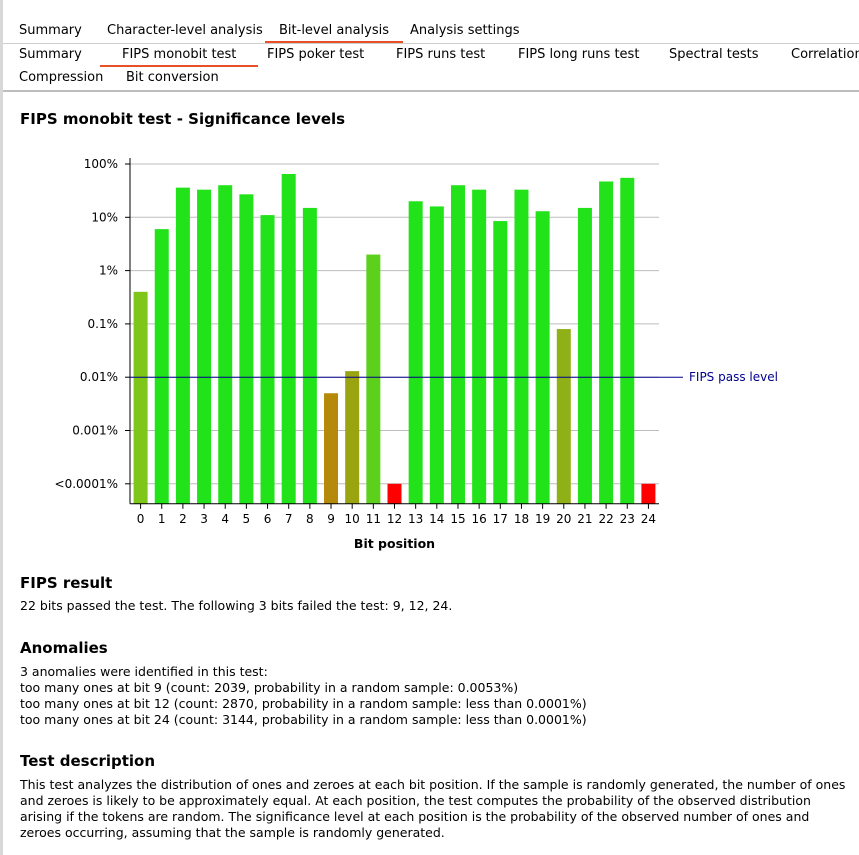  What do you see at coordinates (352, 519) in the screenshot?
I see `x-tick-label: 10` at bounding box center [352, 519].